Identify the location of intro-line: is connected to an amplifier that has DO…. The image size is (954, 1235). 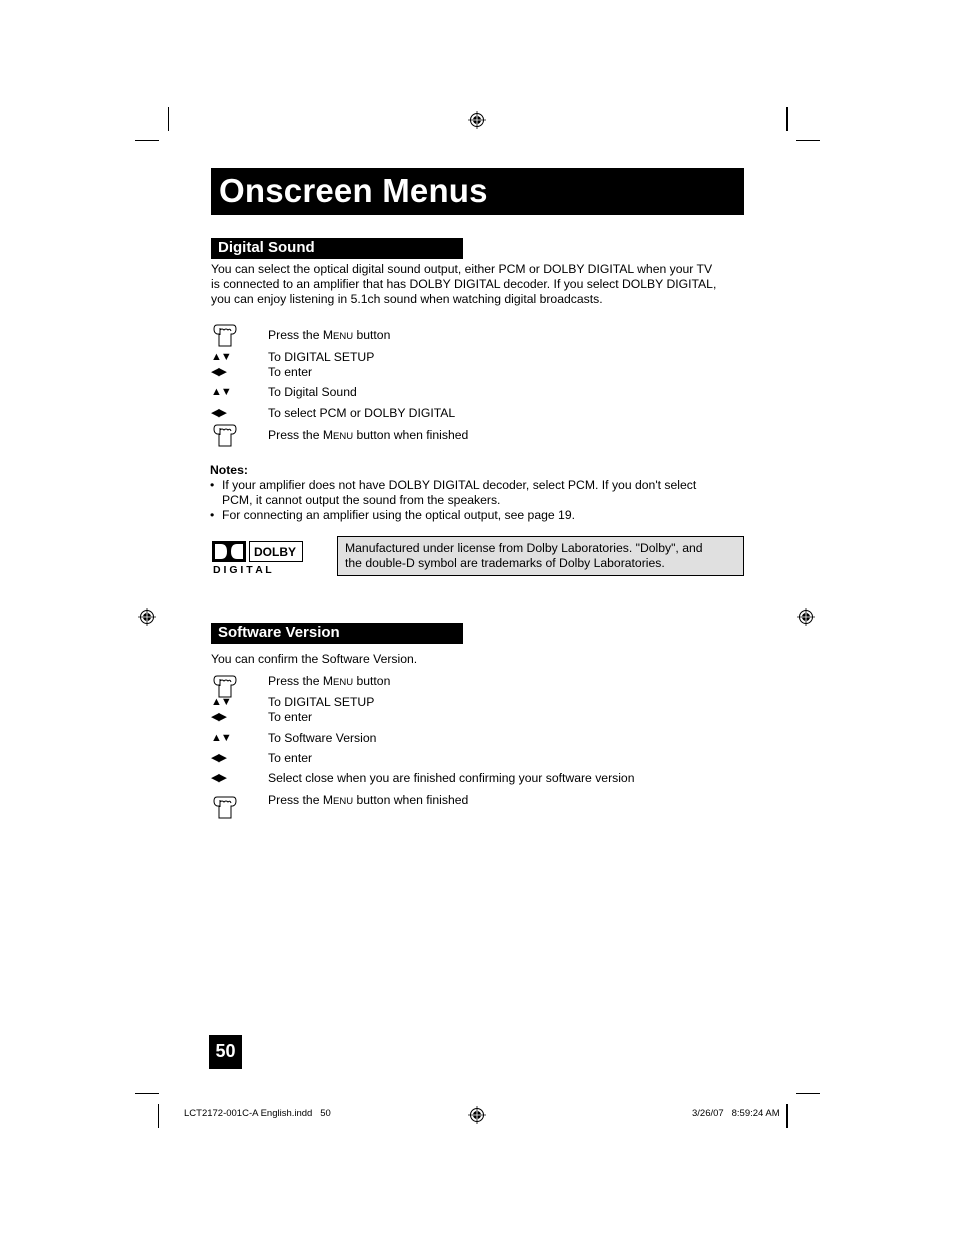
(464, 284).